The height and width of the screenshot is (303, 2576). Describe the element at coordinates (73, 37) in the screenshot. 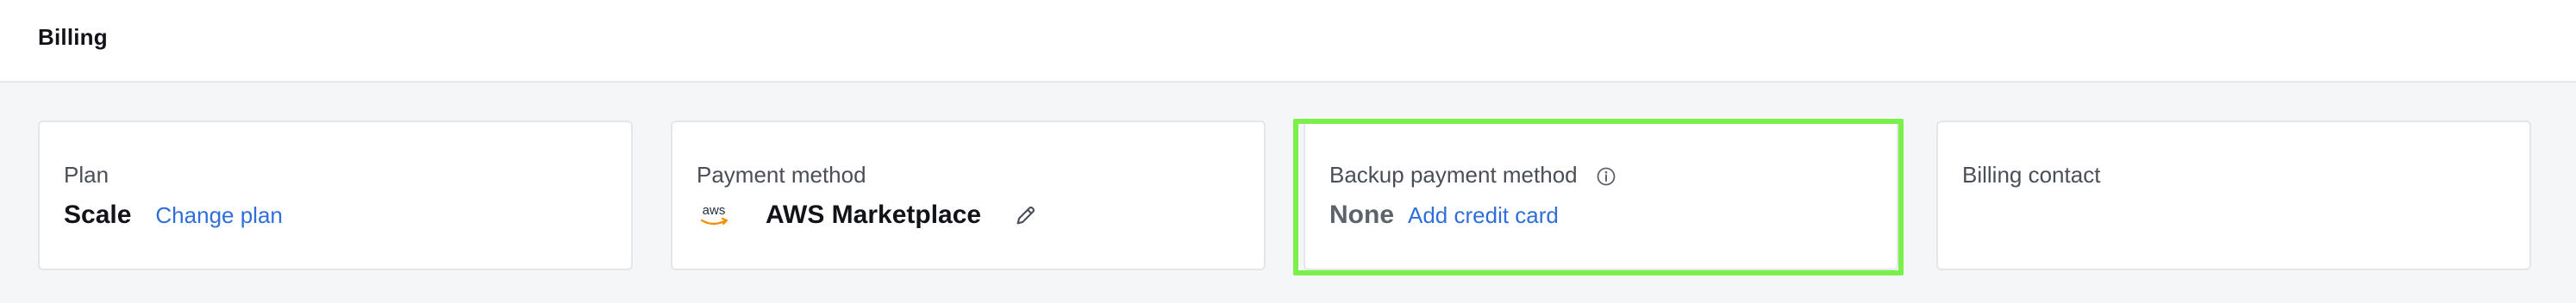

I see `page-title: Billing` at that location.